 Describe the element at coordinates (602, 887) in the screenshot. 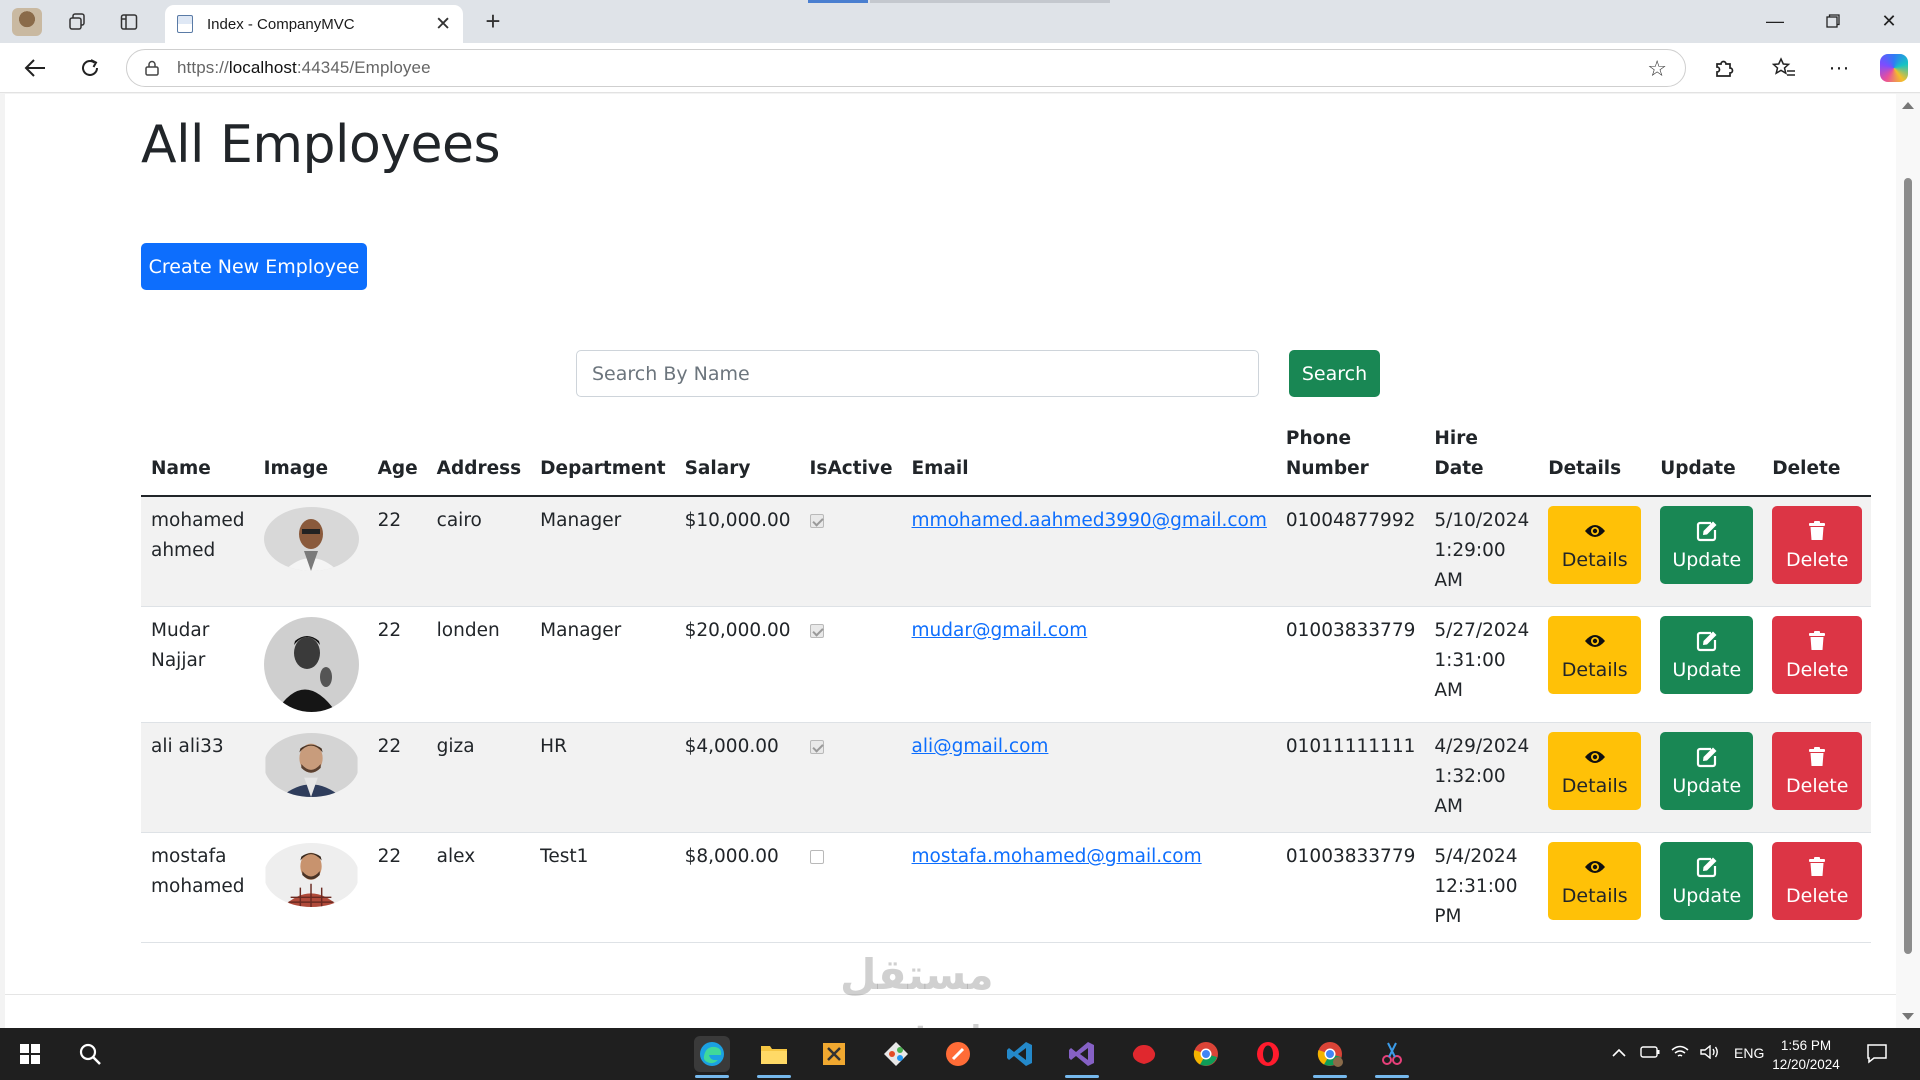

I see `cell-department: Test1` at that location.